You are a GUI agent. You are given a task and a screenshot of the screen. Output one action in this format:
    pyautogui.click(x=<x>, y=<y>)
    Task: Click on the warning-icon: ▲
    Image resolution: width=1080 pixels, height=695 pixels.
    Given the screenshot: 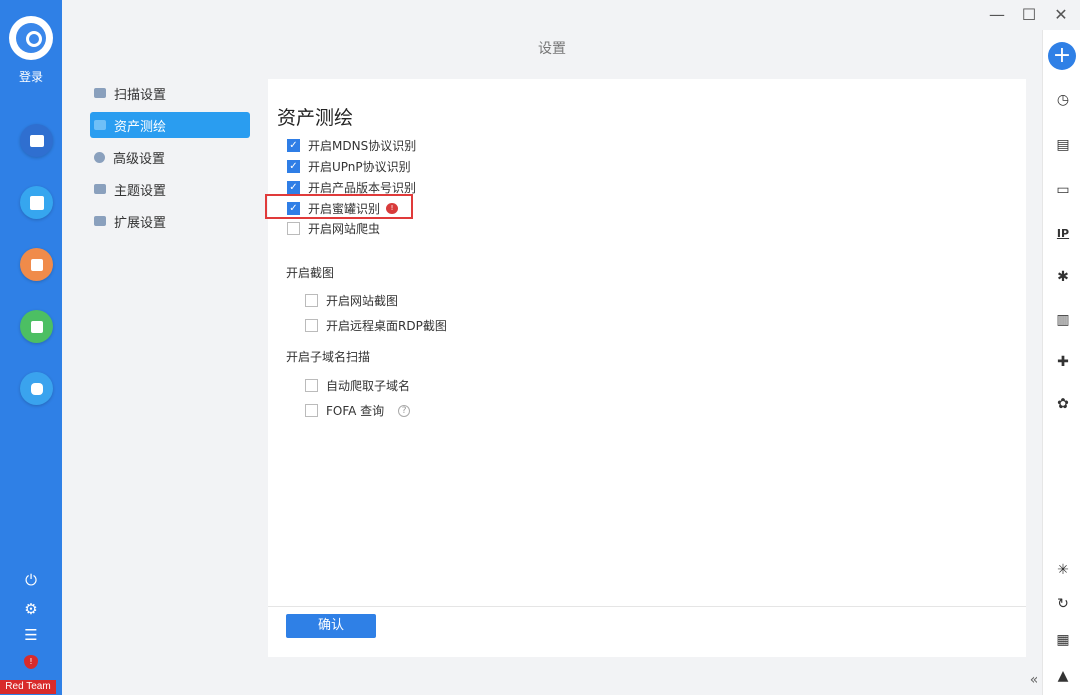 What is the action you would take?
    pyautogui.click(x=1063, y=676)
    